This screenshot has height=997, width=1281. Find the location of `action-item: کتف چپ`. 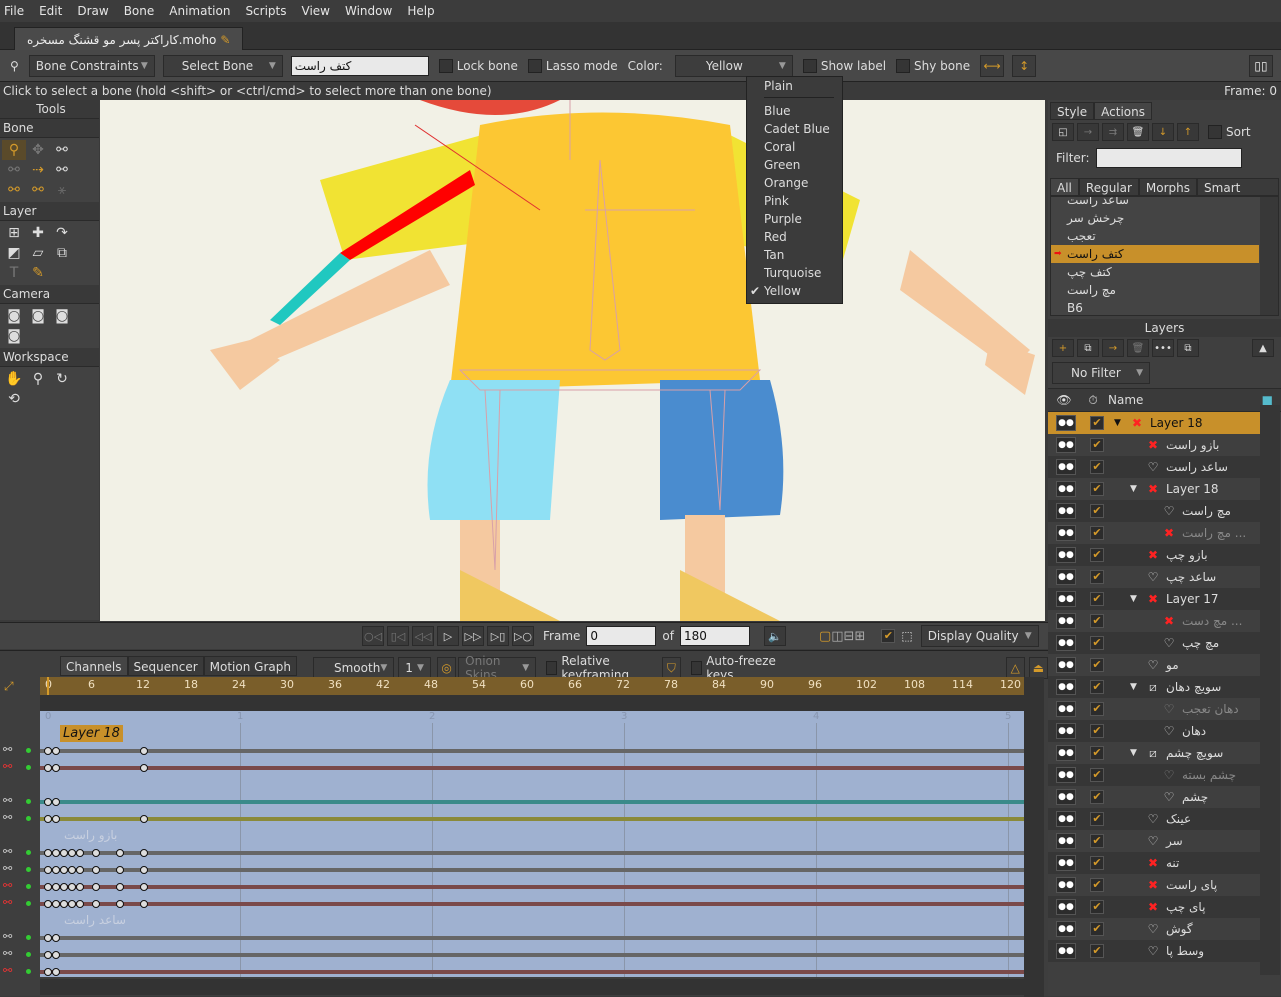

action-item: کتف چپ is located at coordinates (1155, 272).